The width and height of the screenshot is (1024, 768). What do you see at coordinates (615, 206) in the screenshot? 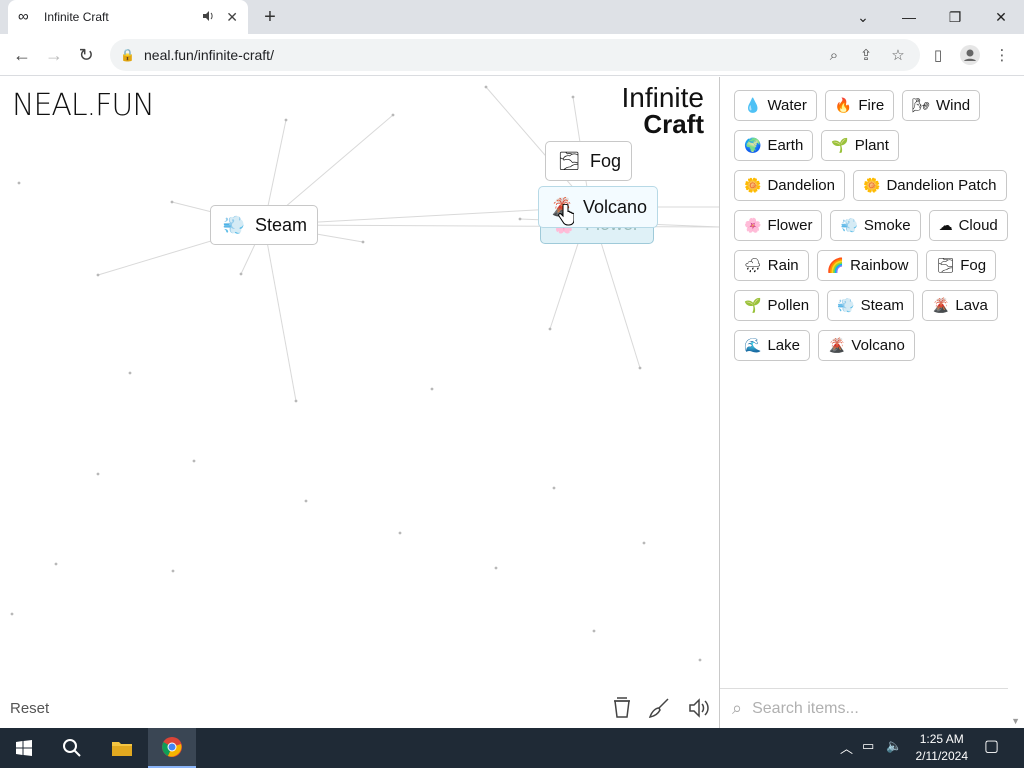
I see `element-label: Volcano` at bounding box center [615, 206].